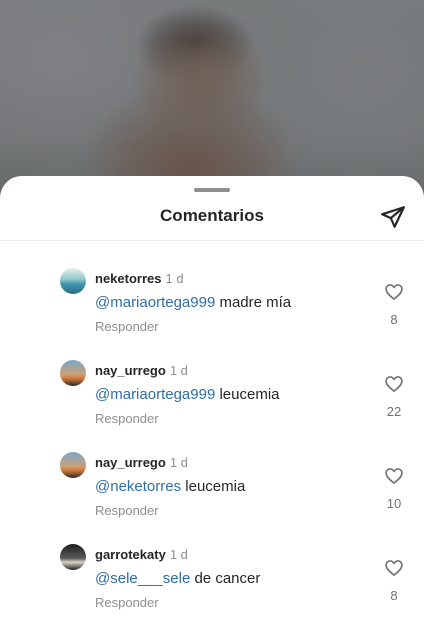 This screenshot has height=620, width=424. What do you see at coordinates (393, 217) in the screenshot?
I see `send-icon` at bounding box center [393, 217].